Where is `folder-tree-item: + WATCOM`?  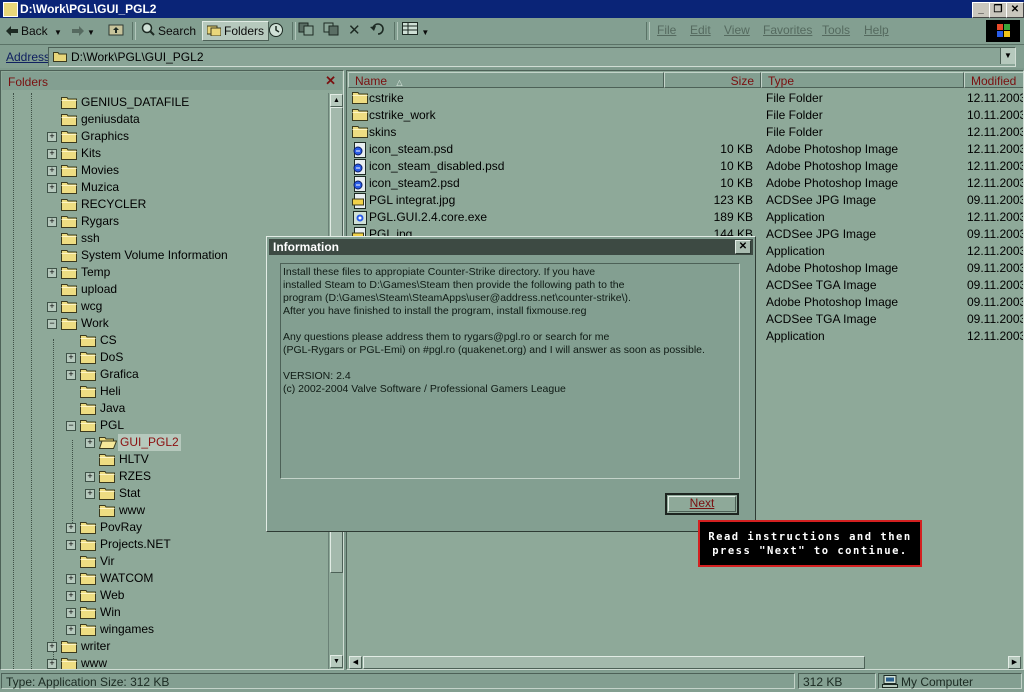
folder-tree-item: + WATCOM is located at coordinates (162, 578).